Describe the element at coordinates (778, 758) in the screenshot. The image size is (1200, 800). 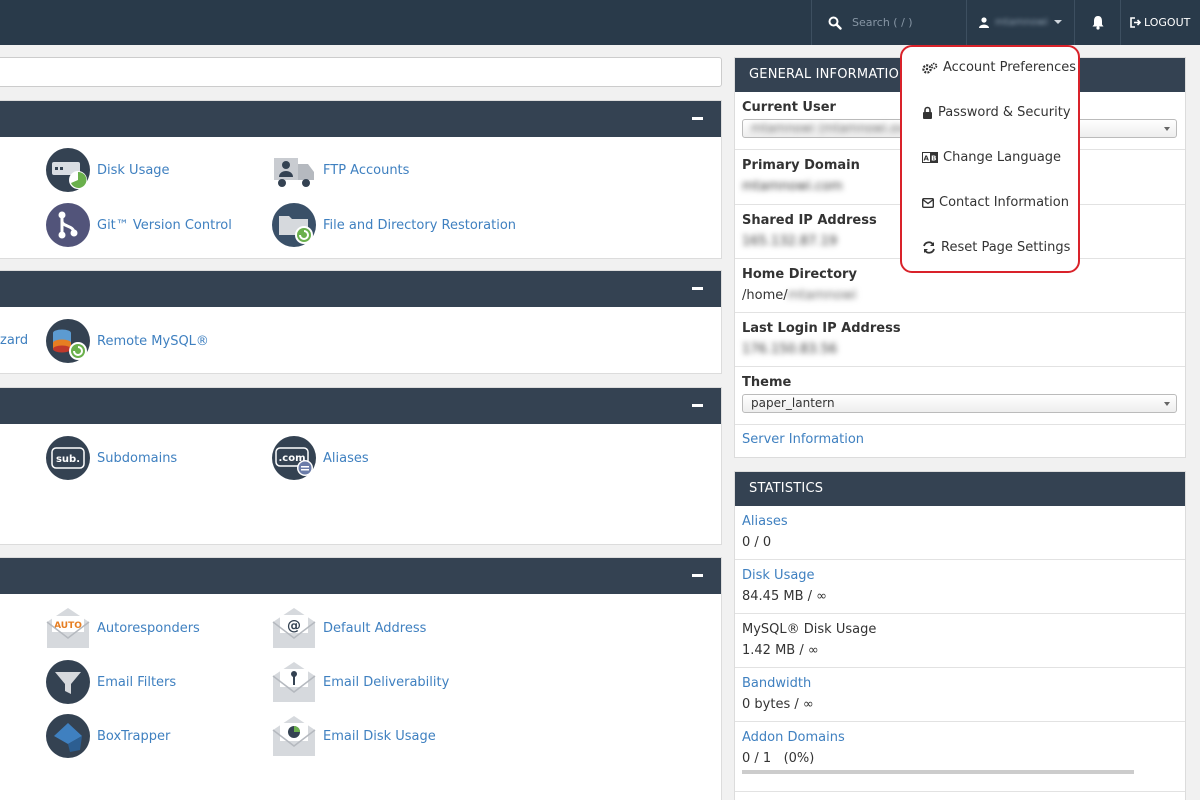
I see `stat-value: 0 / 1 (0%)` at that location.